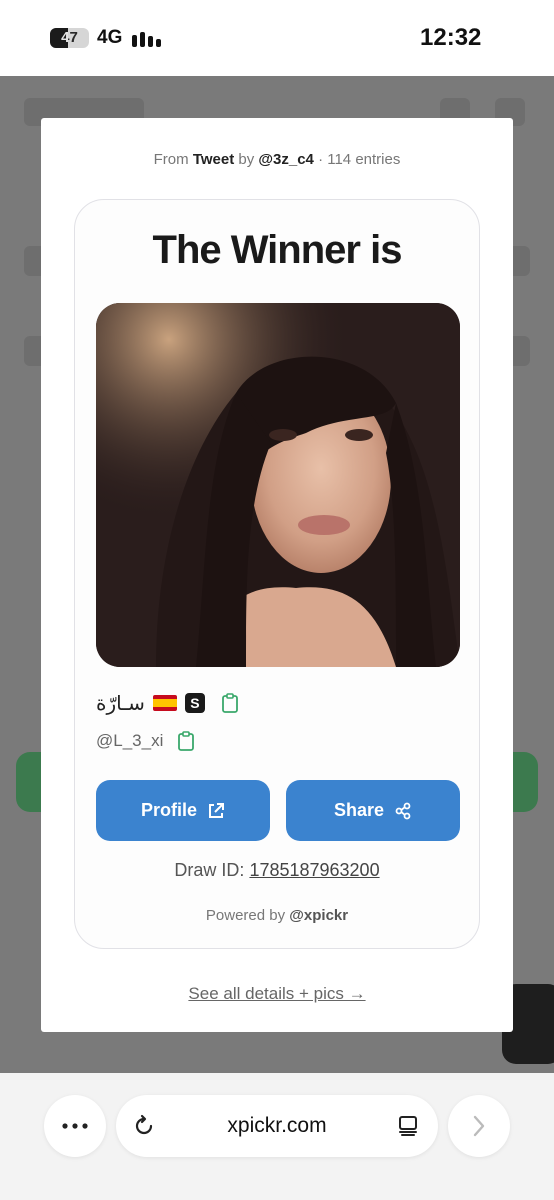 Image resolution: width=554 pixels, height=1200 pixels. Describe the element at coordinates (277, 250) in the screenshot. I see `winner-title: The Winner is` at that location.